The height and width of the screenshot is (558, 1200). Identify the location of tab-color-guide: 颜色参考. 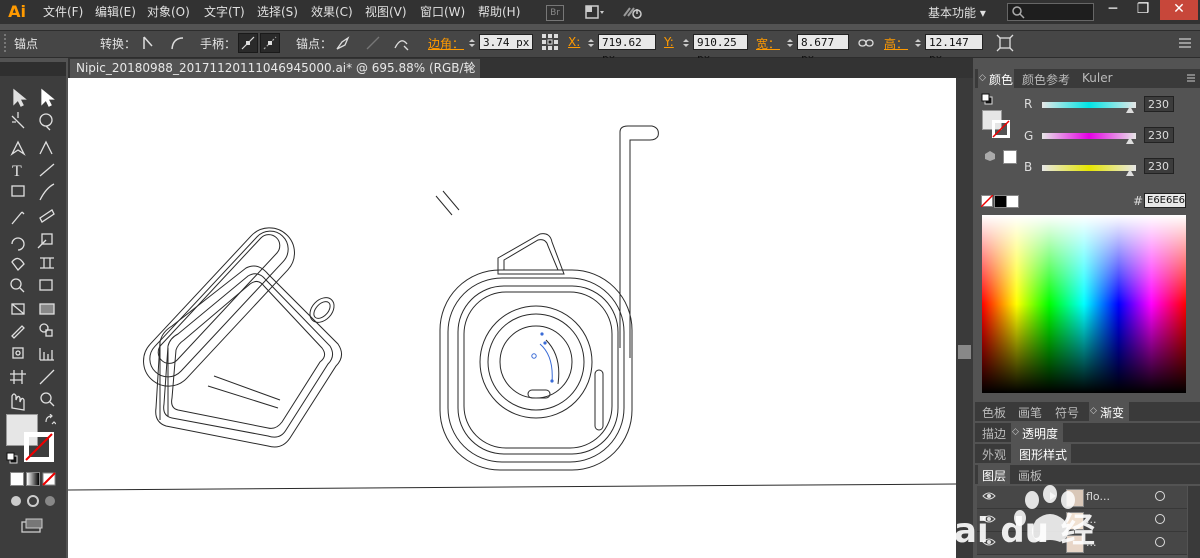
(1046, 79).